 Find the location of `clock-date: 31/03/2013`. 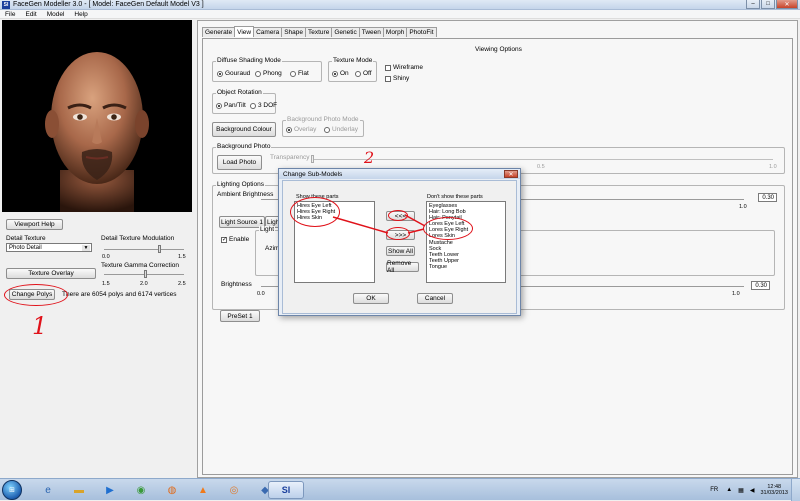

clock-date: 31/03/2013 is located at coordinates (774, 493).